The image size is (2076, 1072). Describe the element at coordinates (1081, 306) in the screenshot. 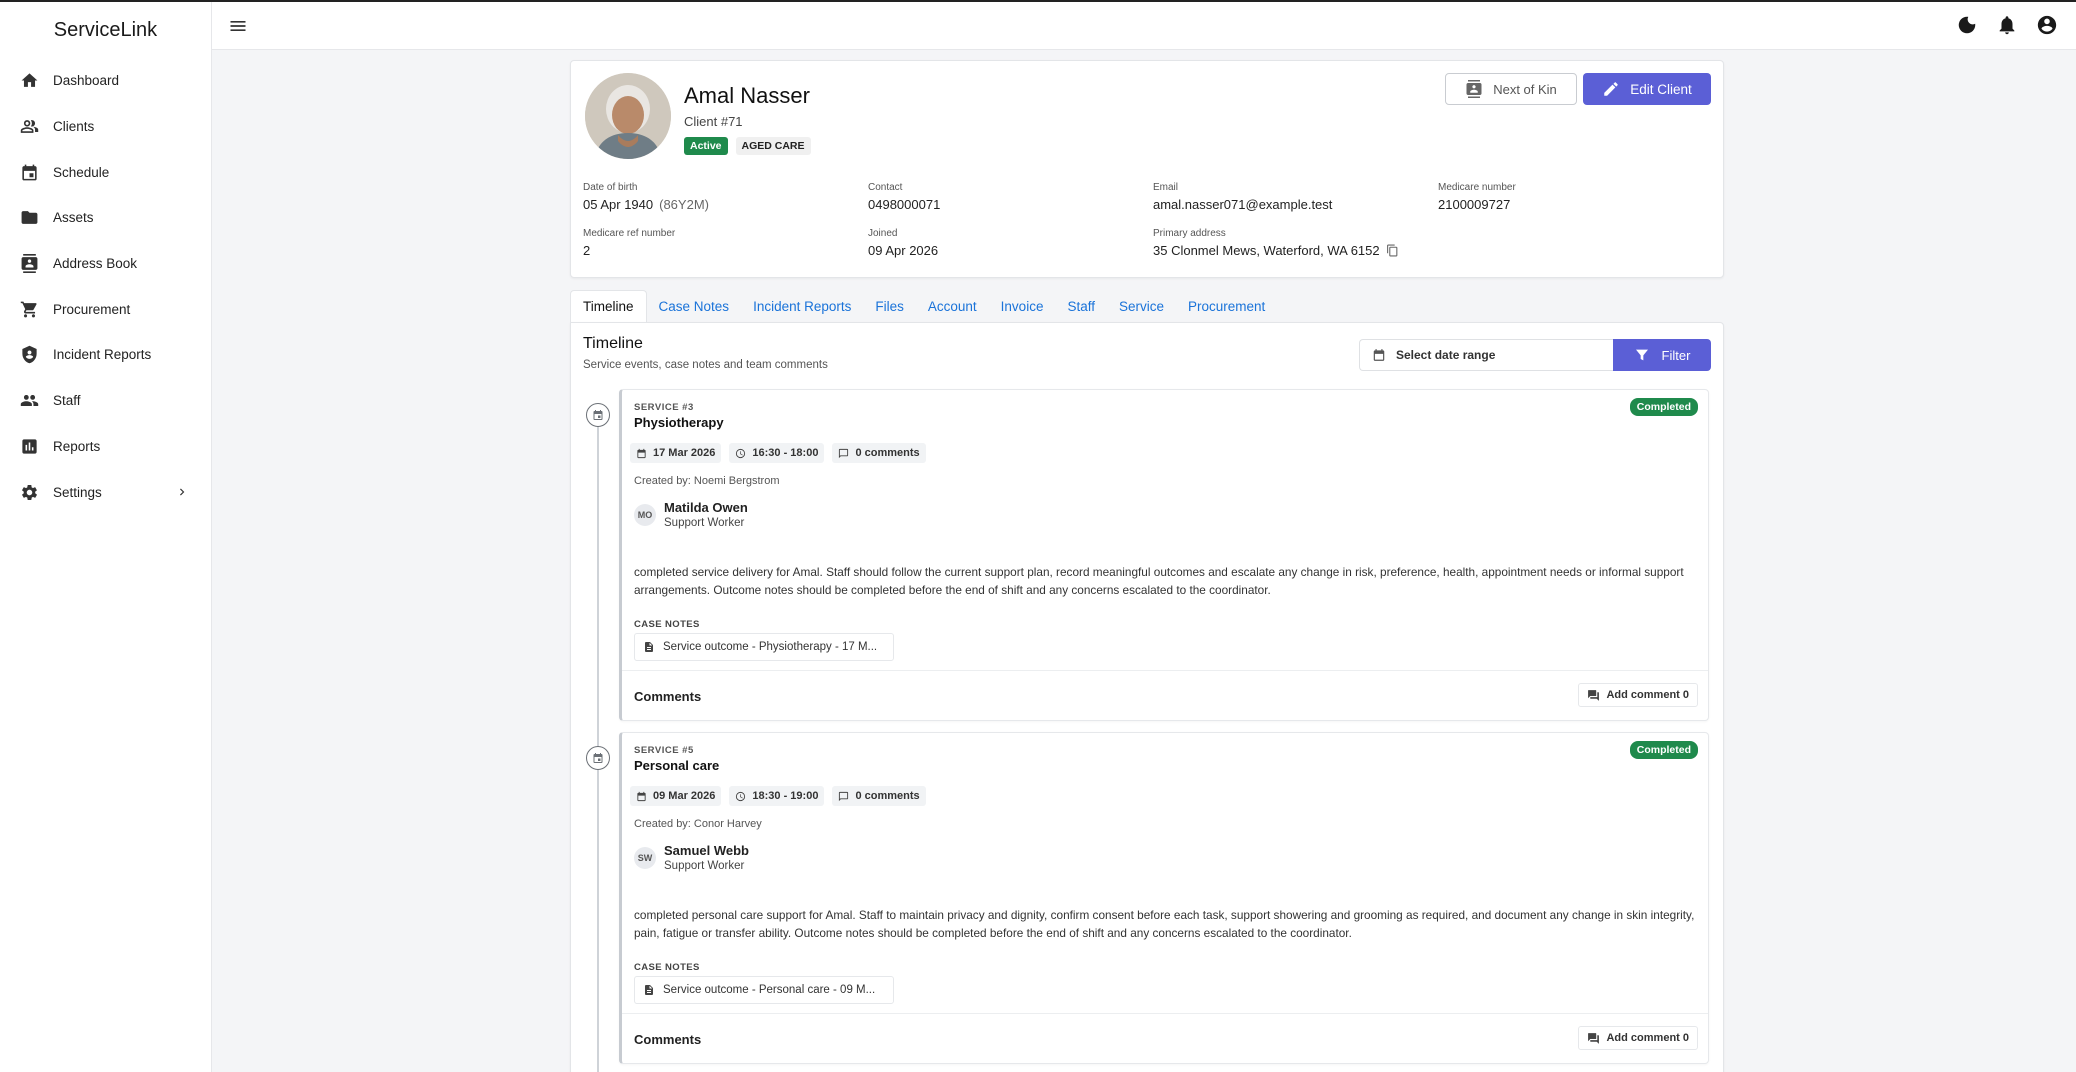

I see `tab-staff: Staff` at that location.